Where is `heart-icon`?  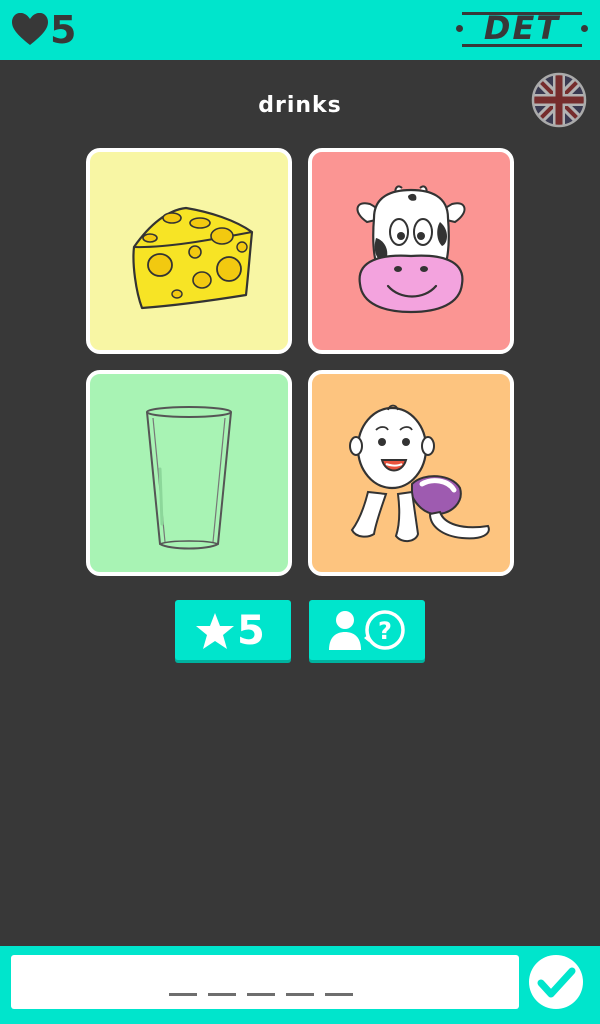 heart-icon is located at coordinates (30, 29).